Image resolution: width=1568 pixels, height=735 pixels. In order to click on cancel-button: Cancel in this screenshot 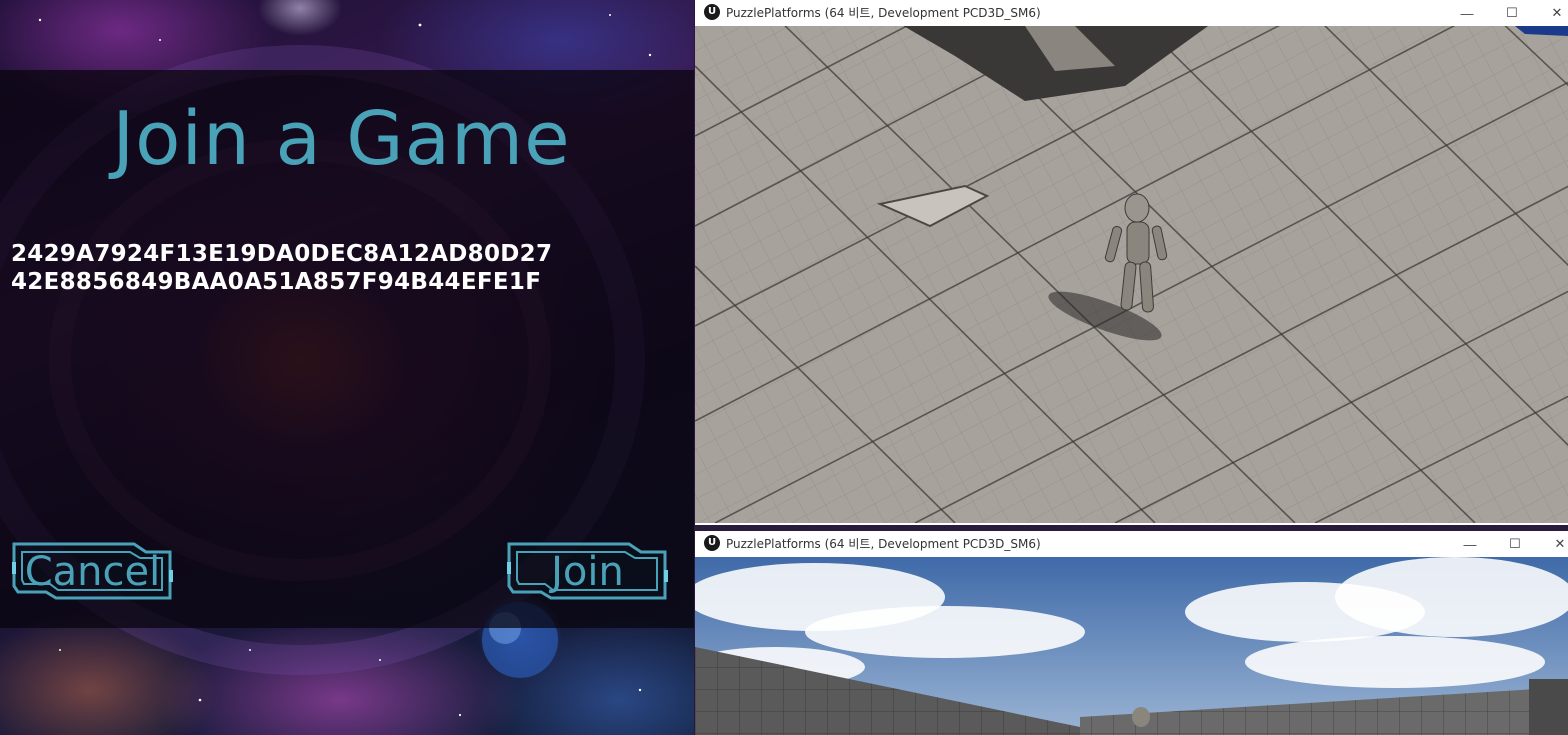, I will do `click(92, 572)`.